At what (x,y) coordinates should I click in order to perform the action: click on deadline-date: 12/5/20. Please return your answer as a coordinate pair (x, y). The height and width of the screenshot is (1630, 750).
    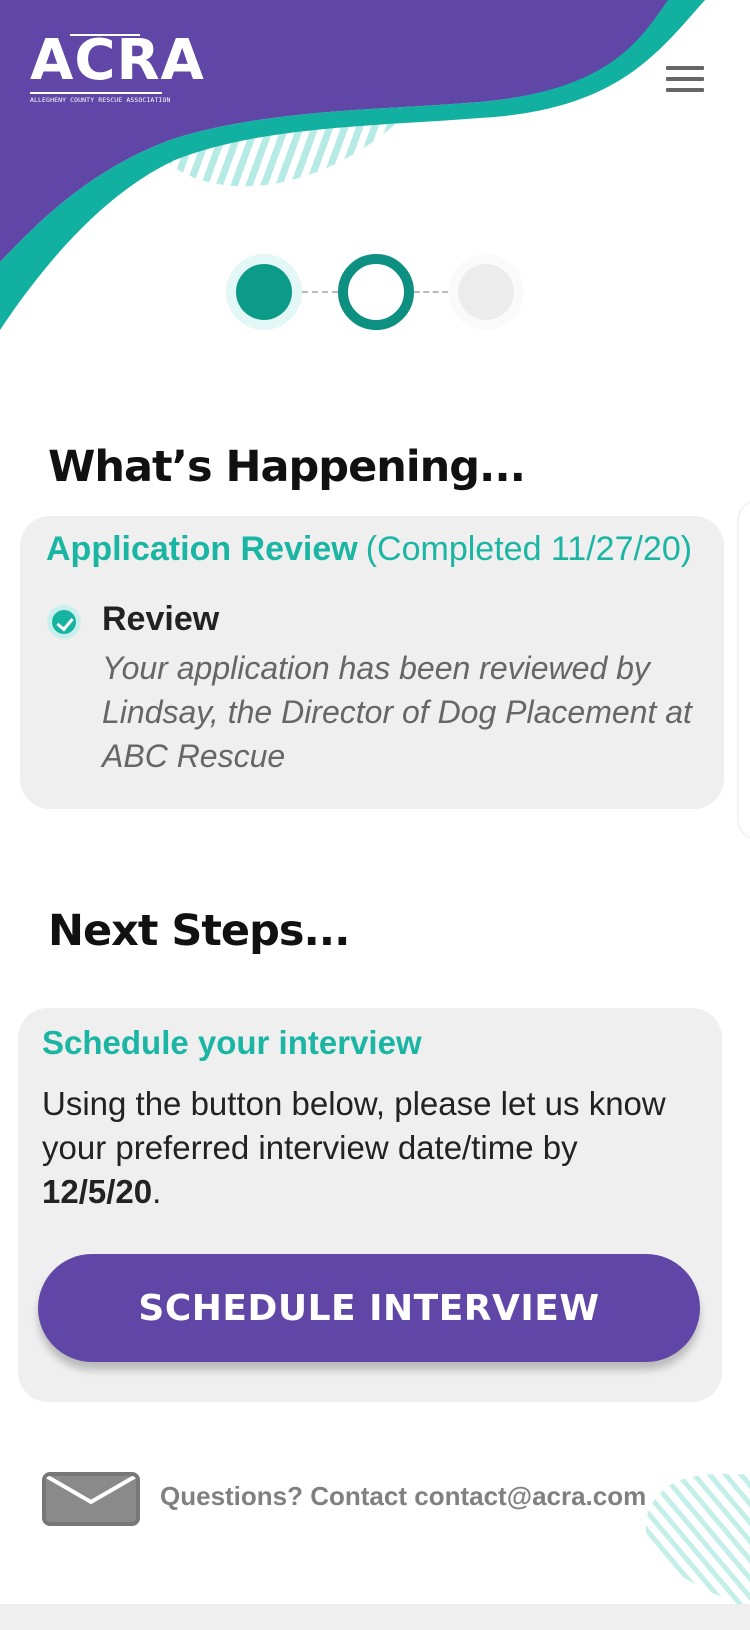
    Looking at the image, I should click on (97, 1191).